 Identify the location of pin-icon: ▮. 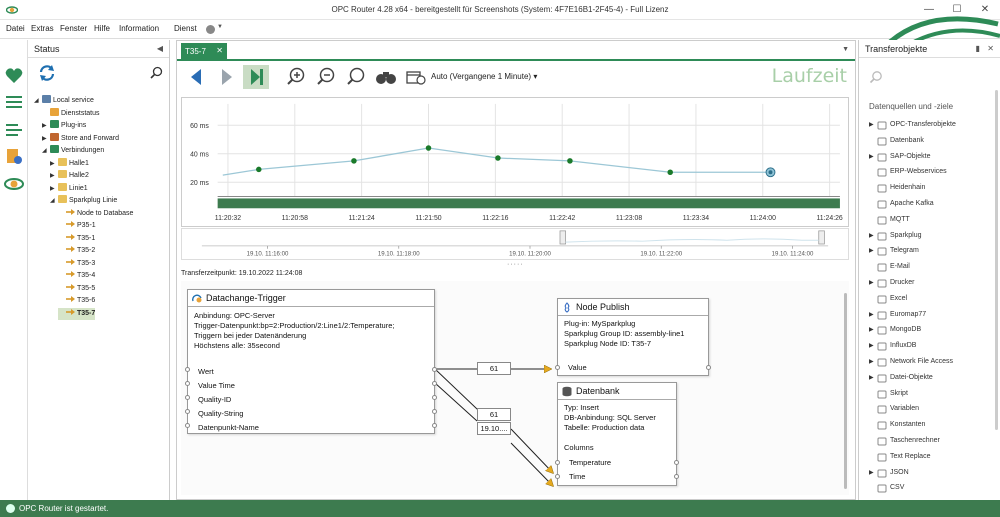
(978, 48).